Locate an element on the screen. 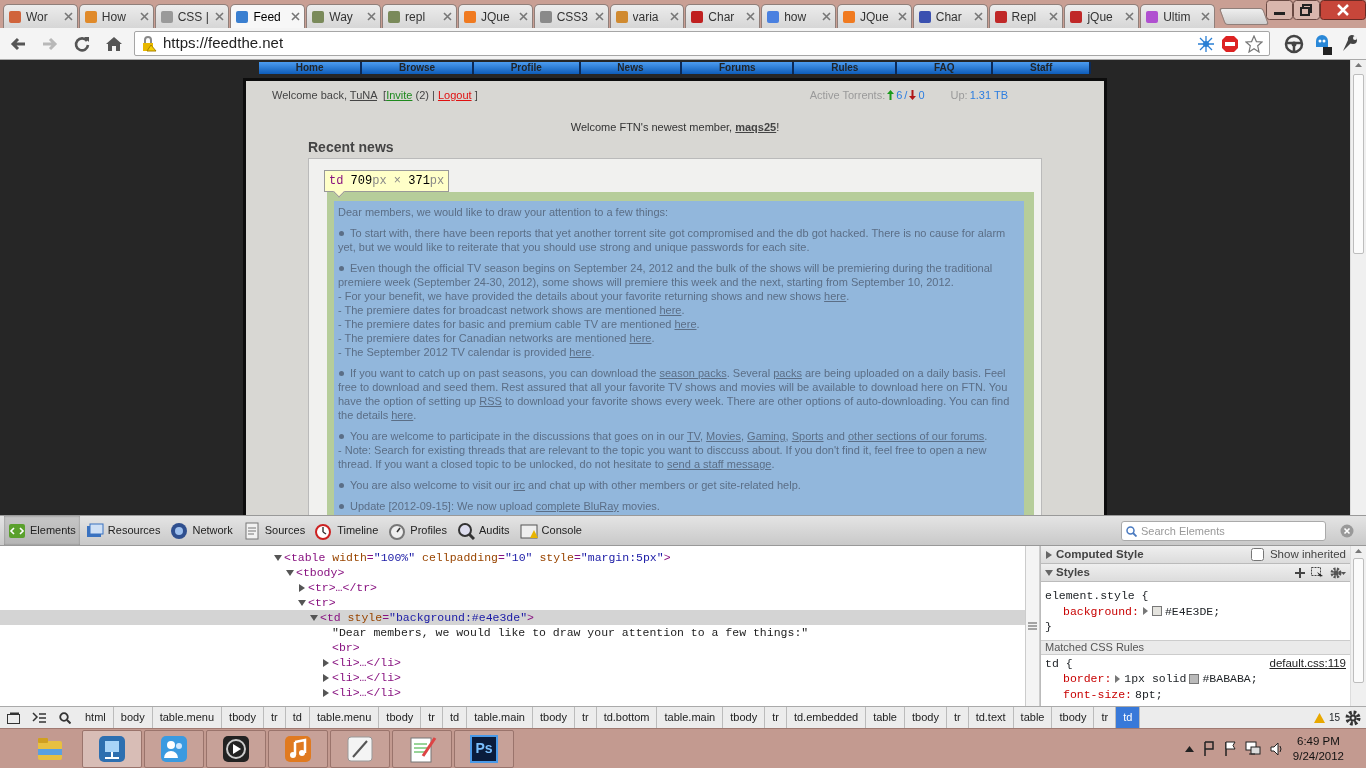  menu-link: Rules is located at coordinates (846, 68).